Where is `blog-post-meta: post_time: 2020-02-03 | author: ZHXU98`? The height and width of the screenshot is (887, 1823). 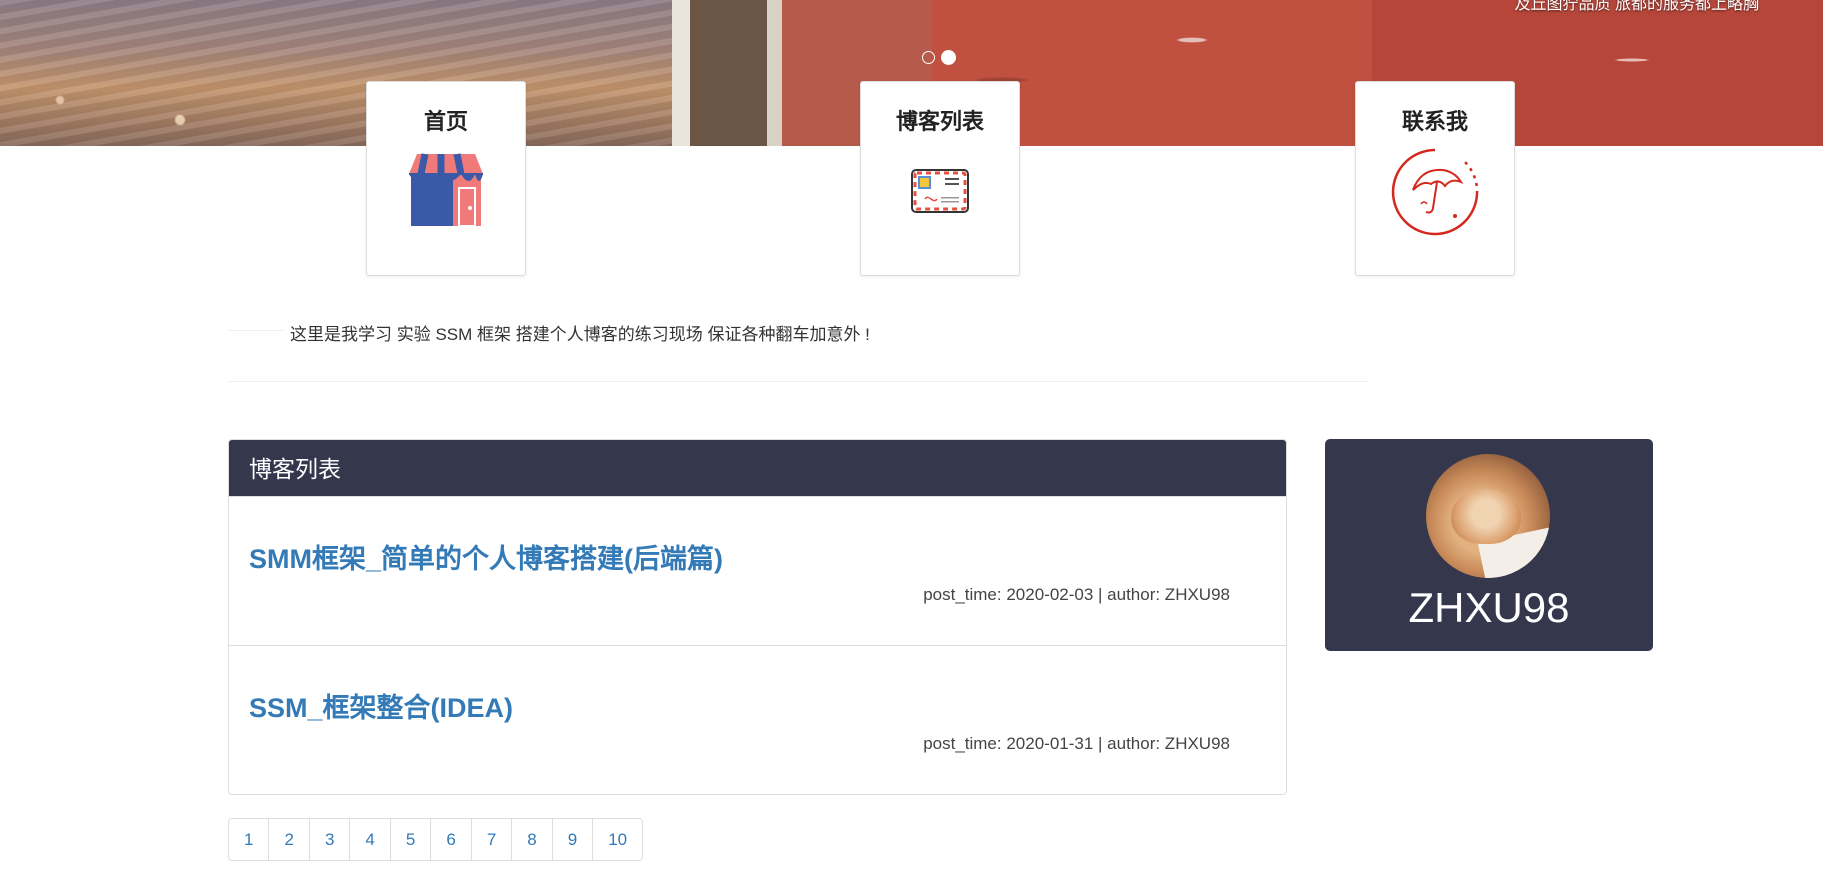
blog-post-meta: post_time: 2020-02-03 | author: ZHXU98 is located at coordinates (1076, 594).